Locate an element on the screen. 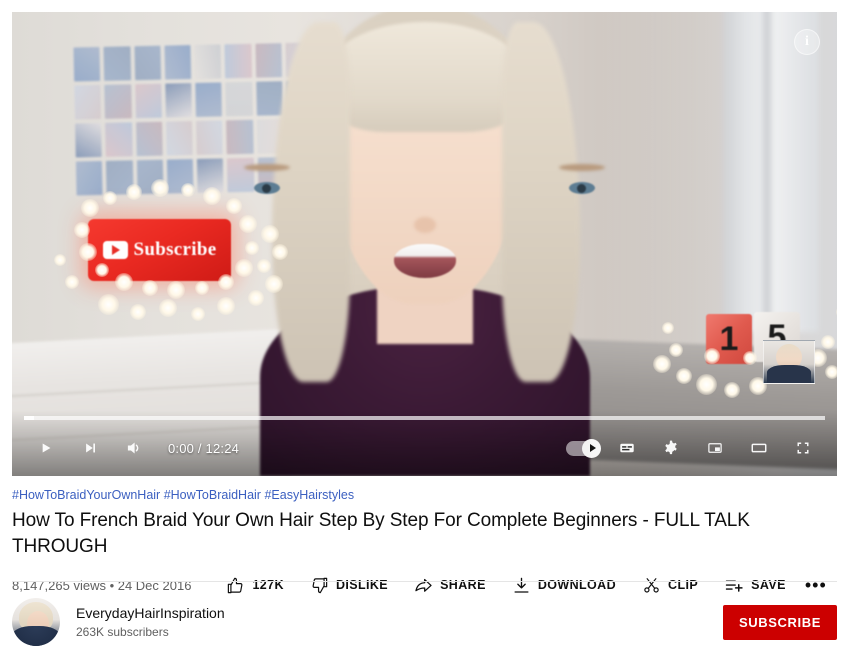 Image resolution: width=849 pixels, height=658 pixels. control-bar-left: 0:00 / 12:24 is located at coordinates (134, 448).